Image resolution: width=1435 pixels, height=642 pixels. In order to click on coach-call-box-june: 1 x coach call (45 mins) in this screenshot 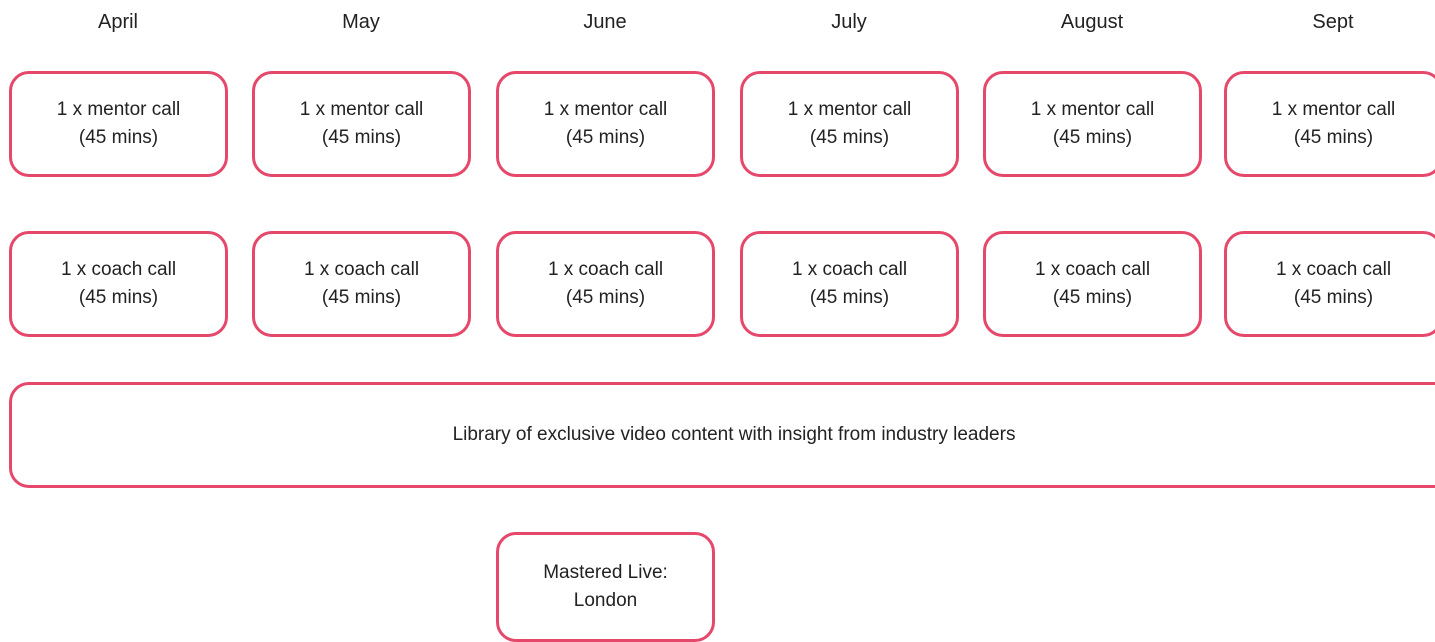, I will do `click(605, 284)`.